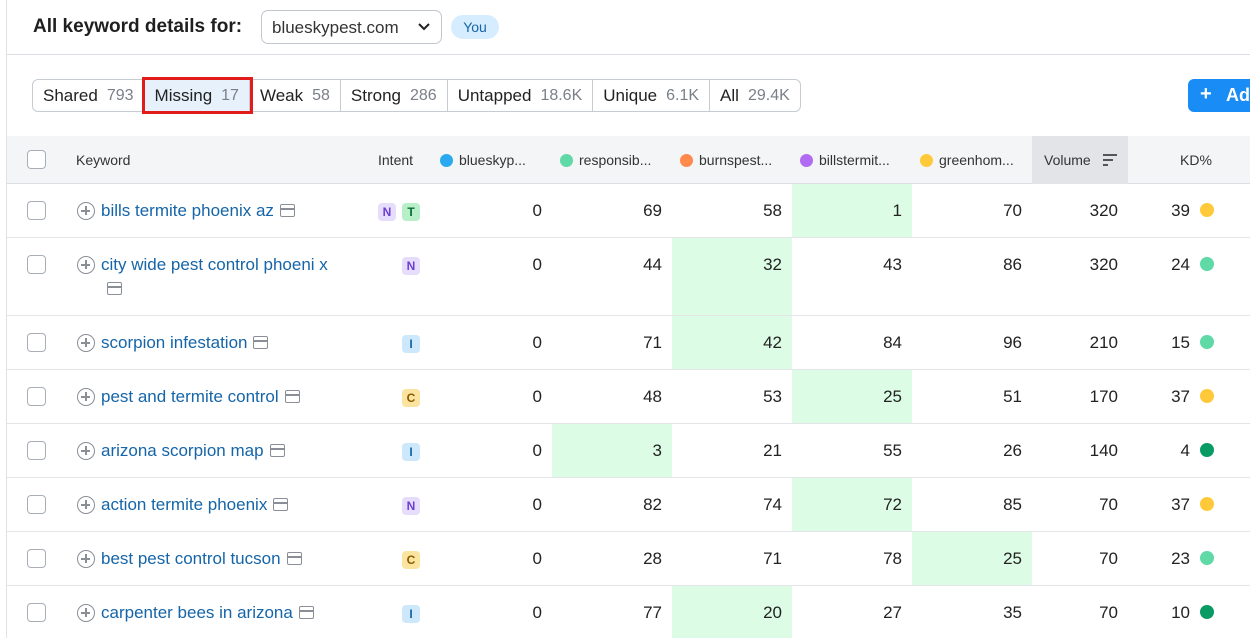 This screenshot has width=1250, height=638. What do you see at coordinates (1196, 160) in the screenshot?
I see `column-header-kd: KD%` at bounding box center [1196, 160].